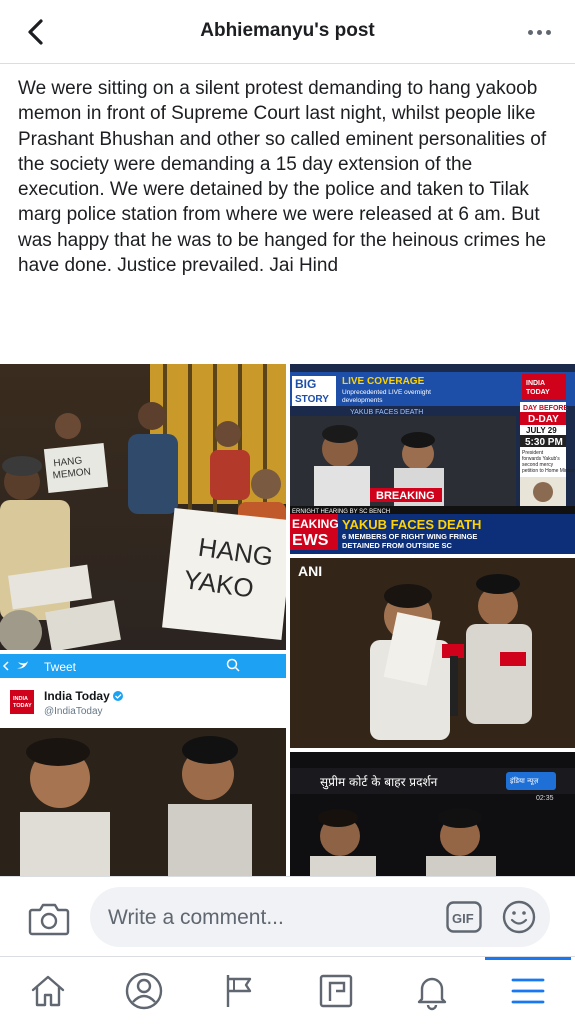  What do you see at coordinates (543, 419) in the screenshot?
I see `d-day-label: D-DAY` at bounding box center [543, 419].